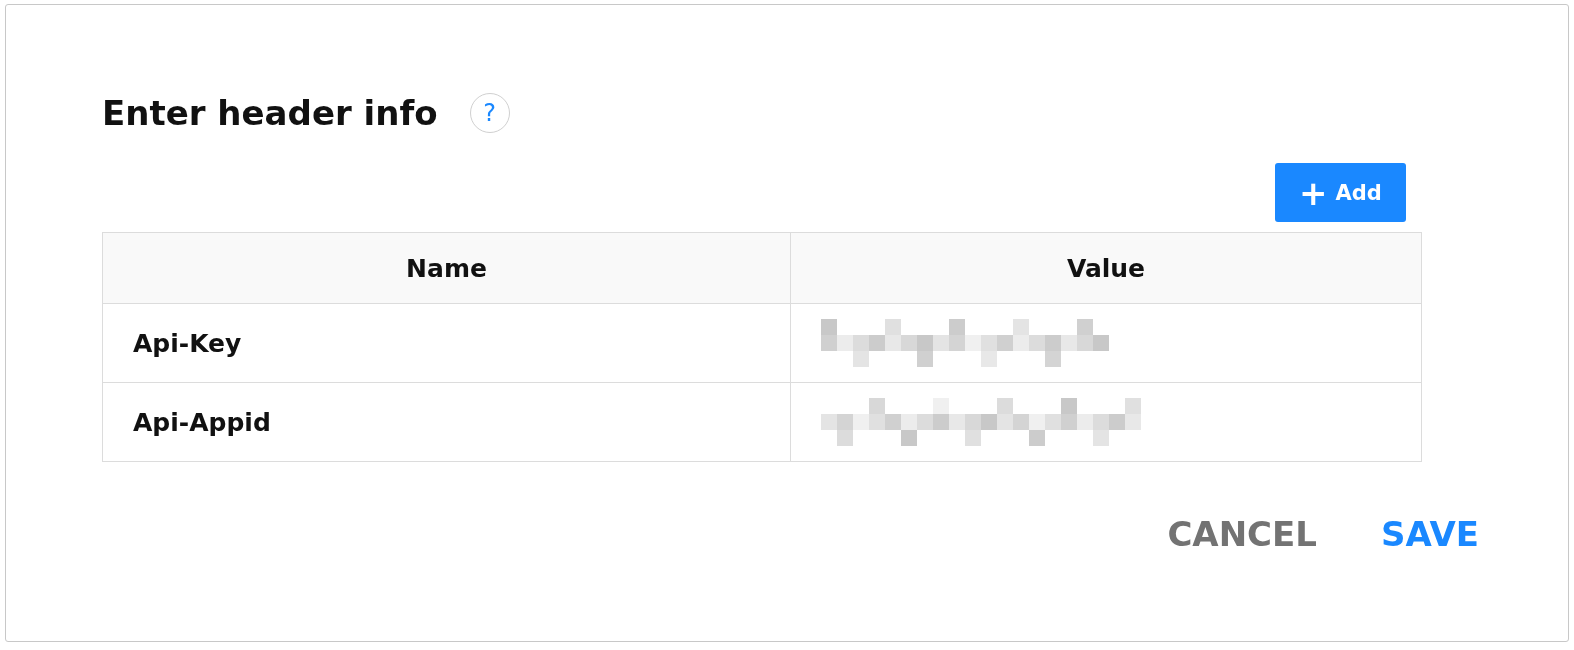  I want to click on save-button: SAVE, so click(1429, 534).